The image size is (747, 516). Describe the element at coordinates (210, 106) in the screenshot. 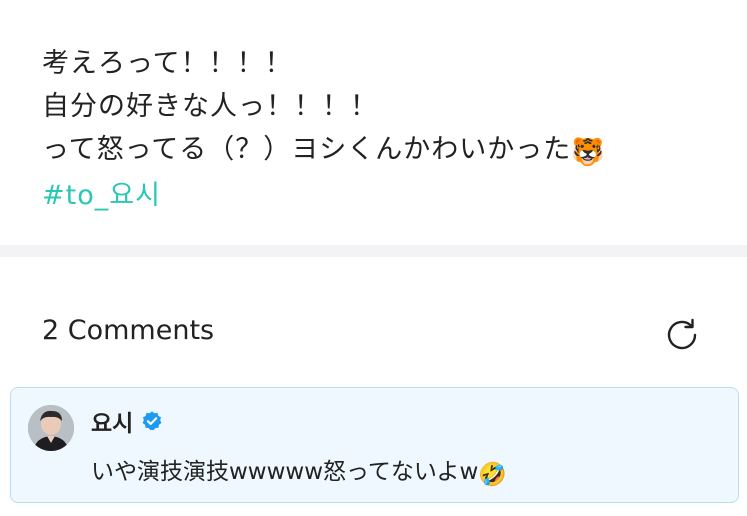

I see `post-line: 自分の好きな人っ！！！！` at that location.